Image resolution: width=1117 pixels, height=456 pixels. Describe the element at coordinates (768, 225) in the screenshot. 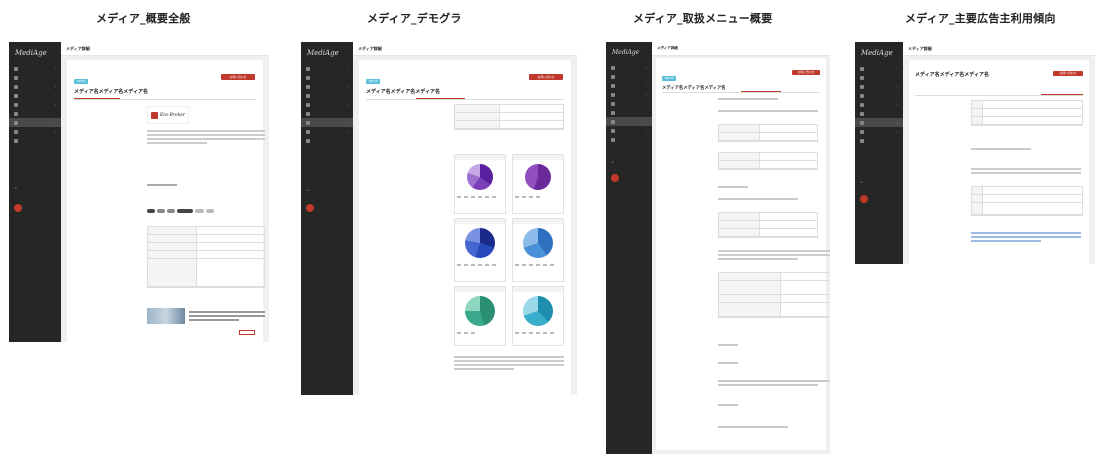

I see `spec-table` at that location.